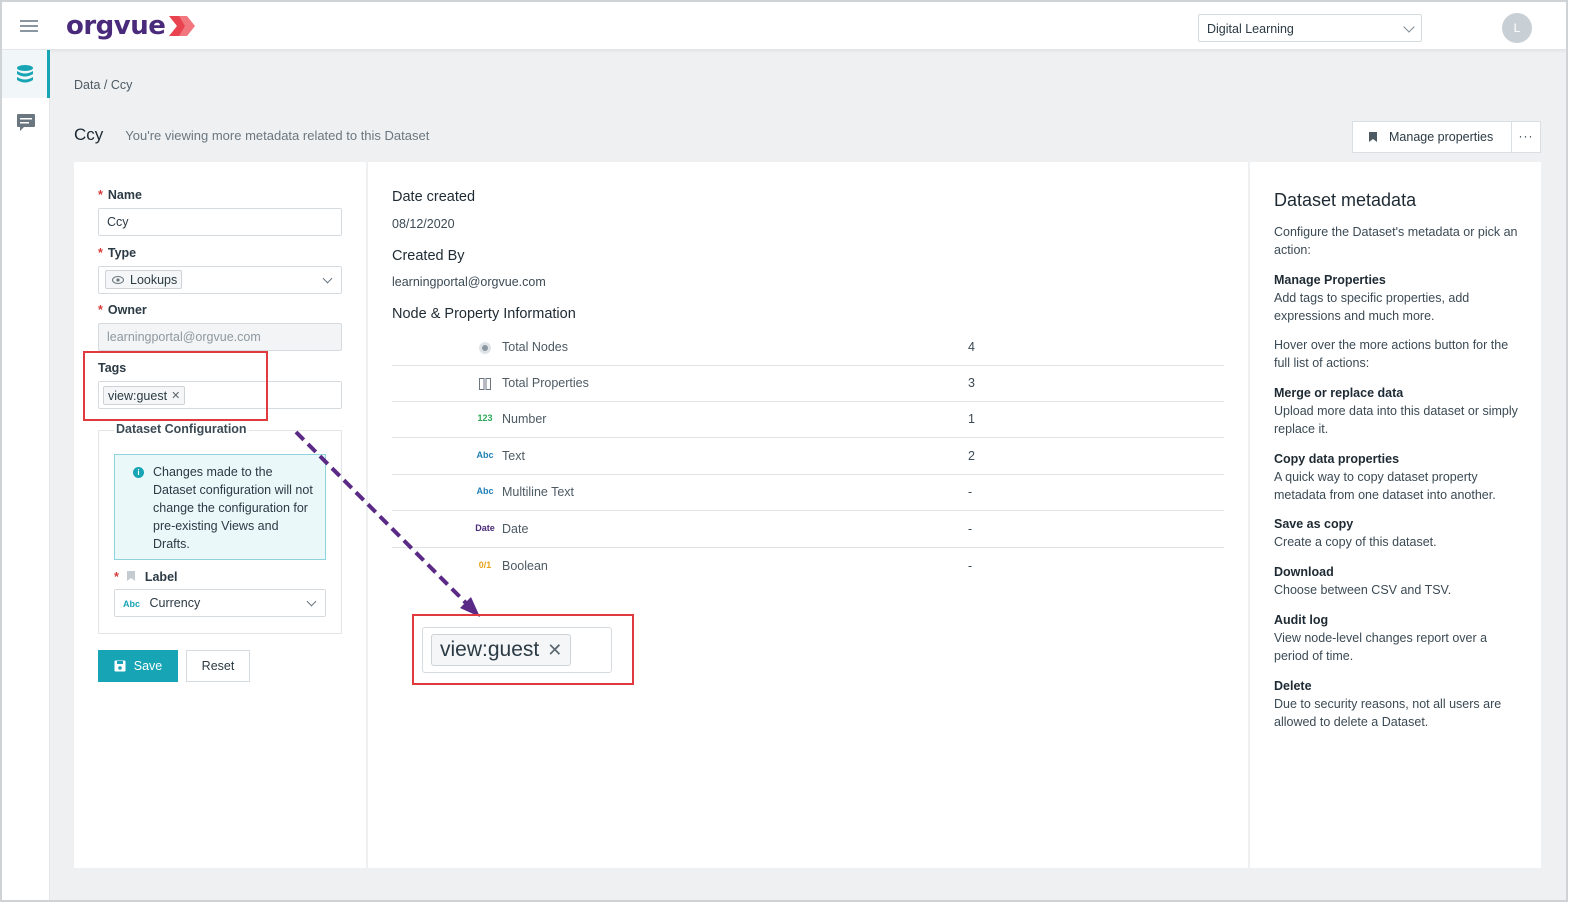 This screenshot has width=1579, height=908. I want to click on annotation-arrow, so click(387, 523).